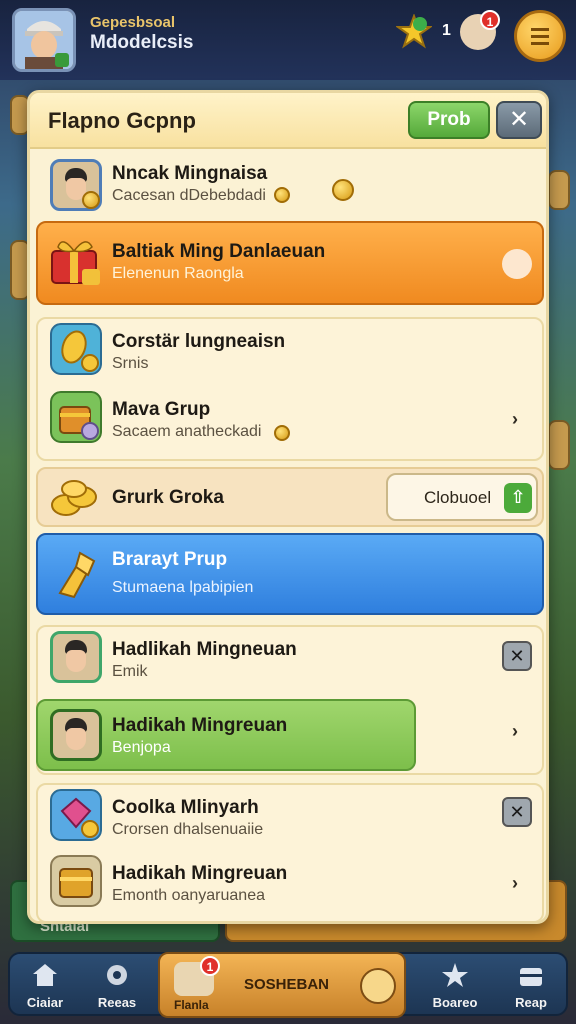 The image size is (576, 1024). Describe the element at coordinates (291, 421) in the screenshot. I see `list-item: Mava Grup Sacaem anatheckadi ›` at that location.